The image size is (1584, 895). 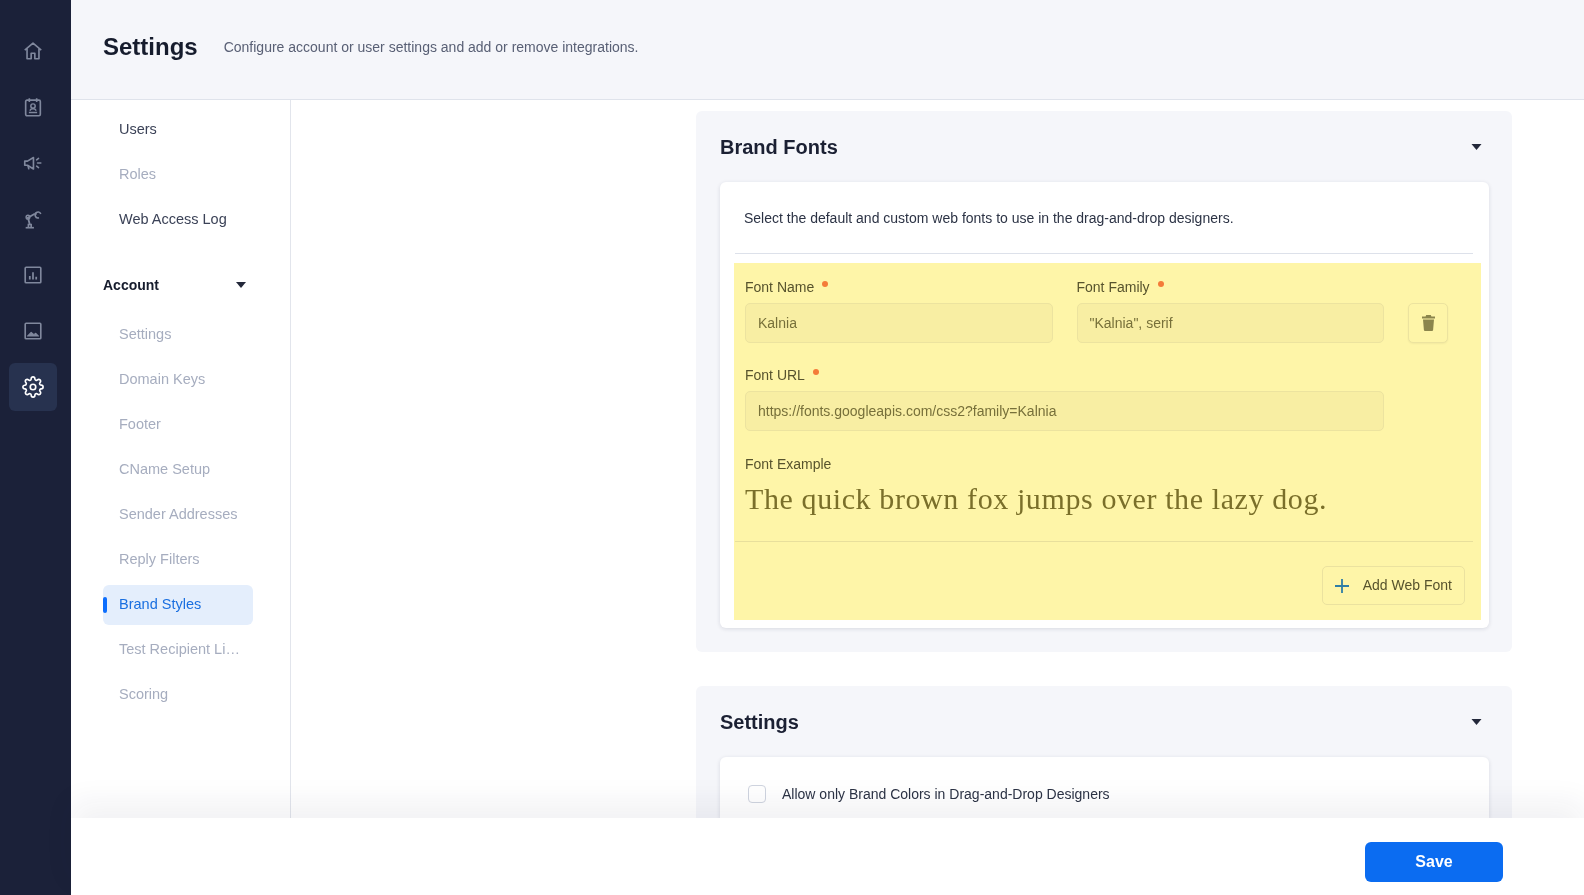 I want to click on calendar-person-icon, so click(x=33, y=107).